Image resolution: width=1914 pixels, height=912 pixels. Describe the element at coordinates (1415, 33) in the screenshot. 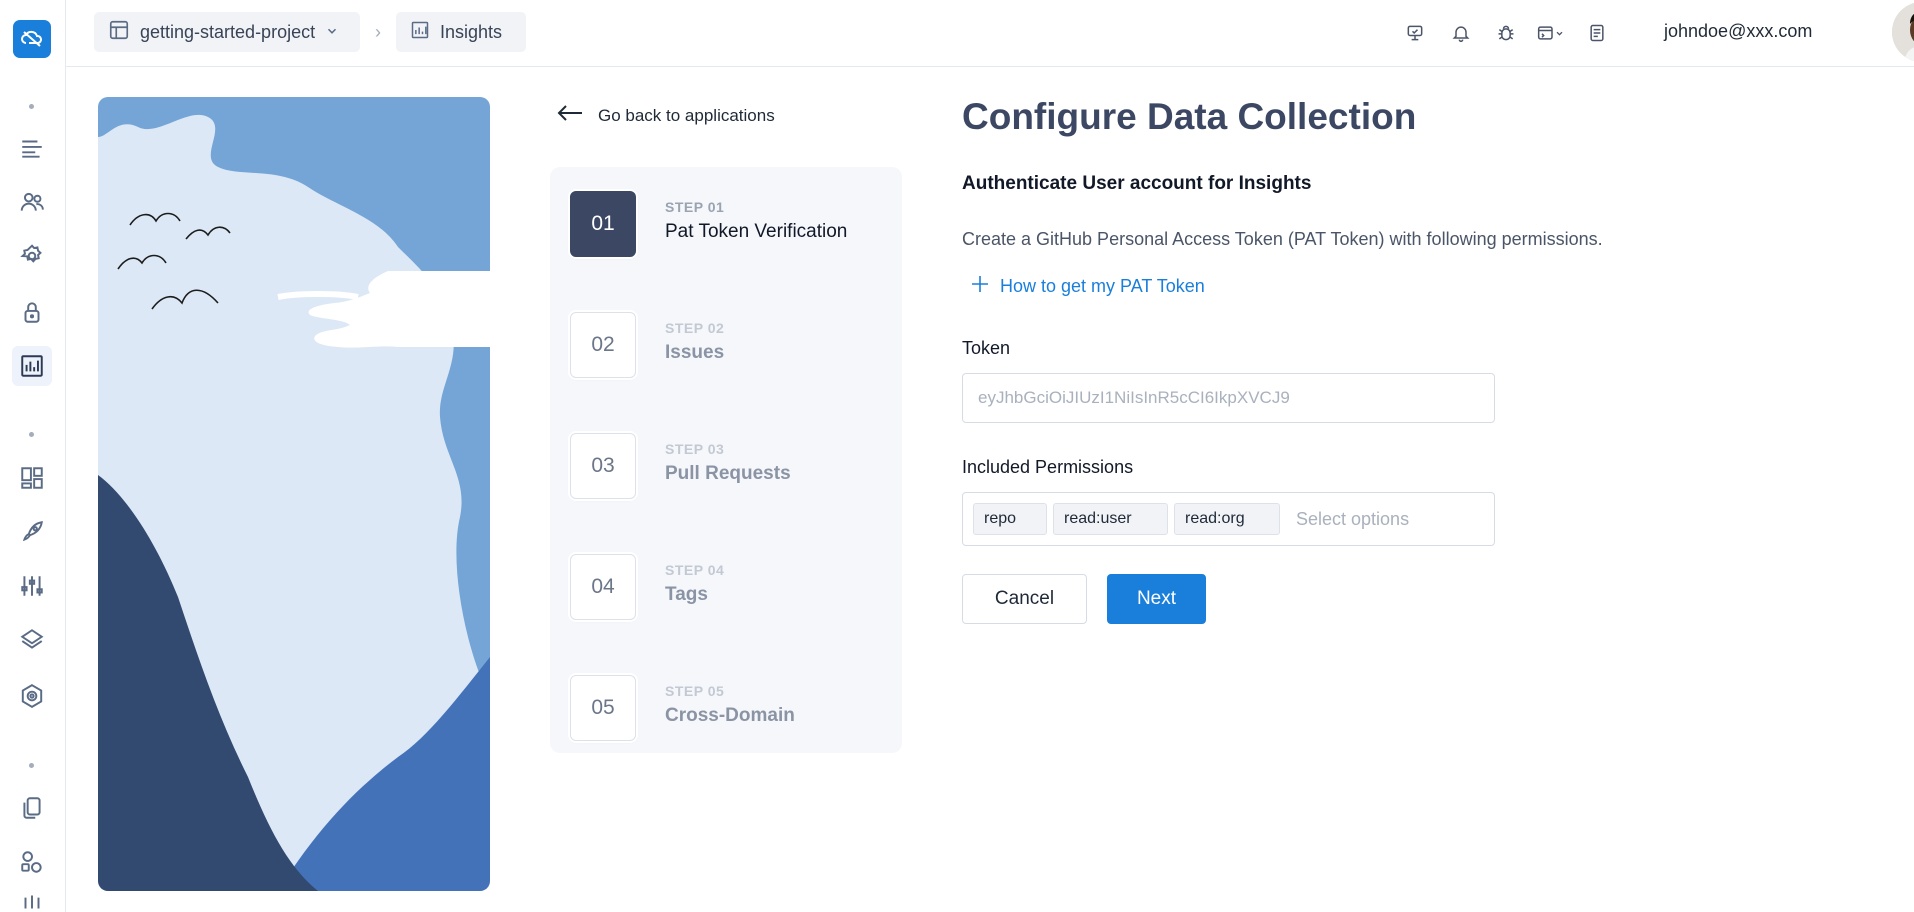

I see `monitor-icon` at that location.